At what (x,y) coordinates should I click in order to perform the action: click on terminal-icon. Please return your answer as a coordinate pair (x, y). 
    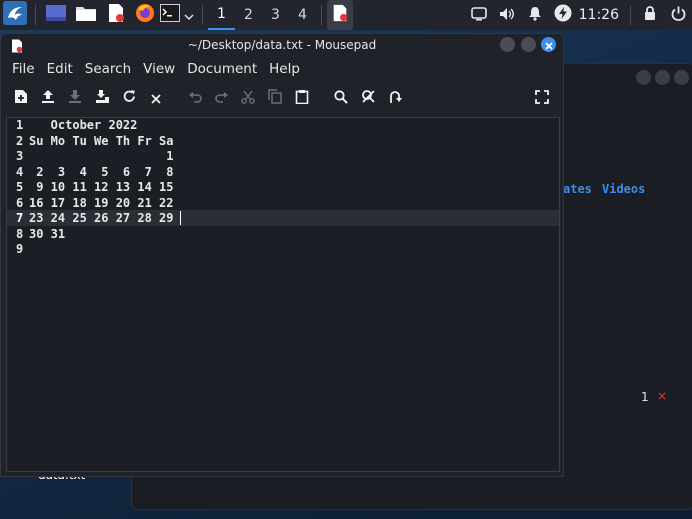
    Looking at the image, I should click on (170, 15).